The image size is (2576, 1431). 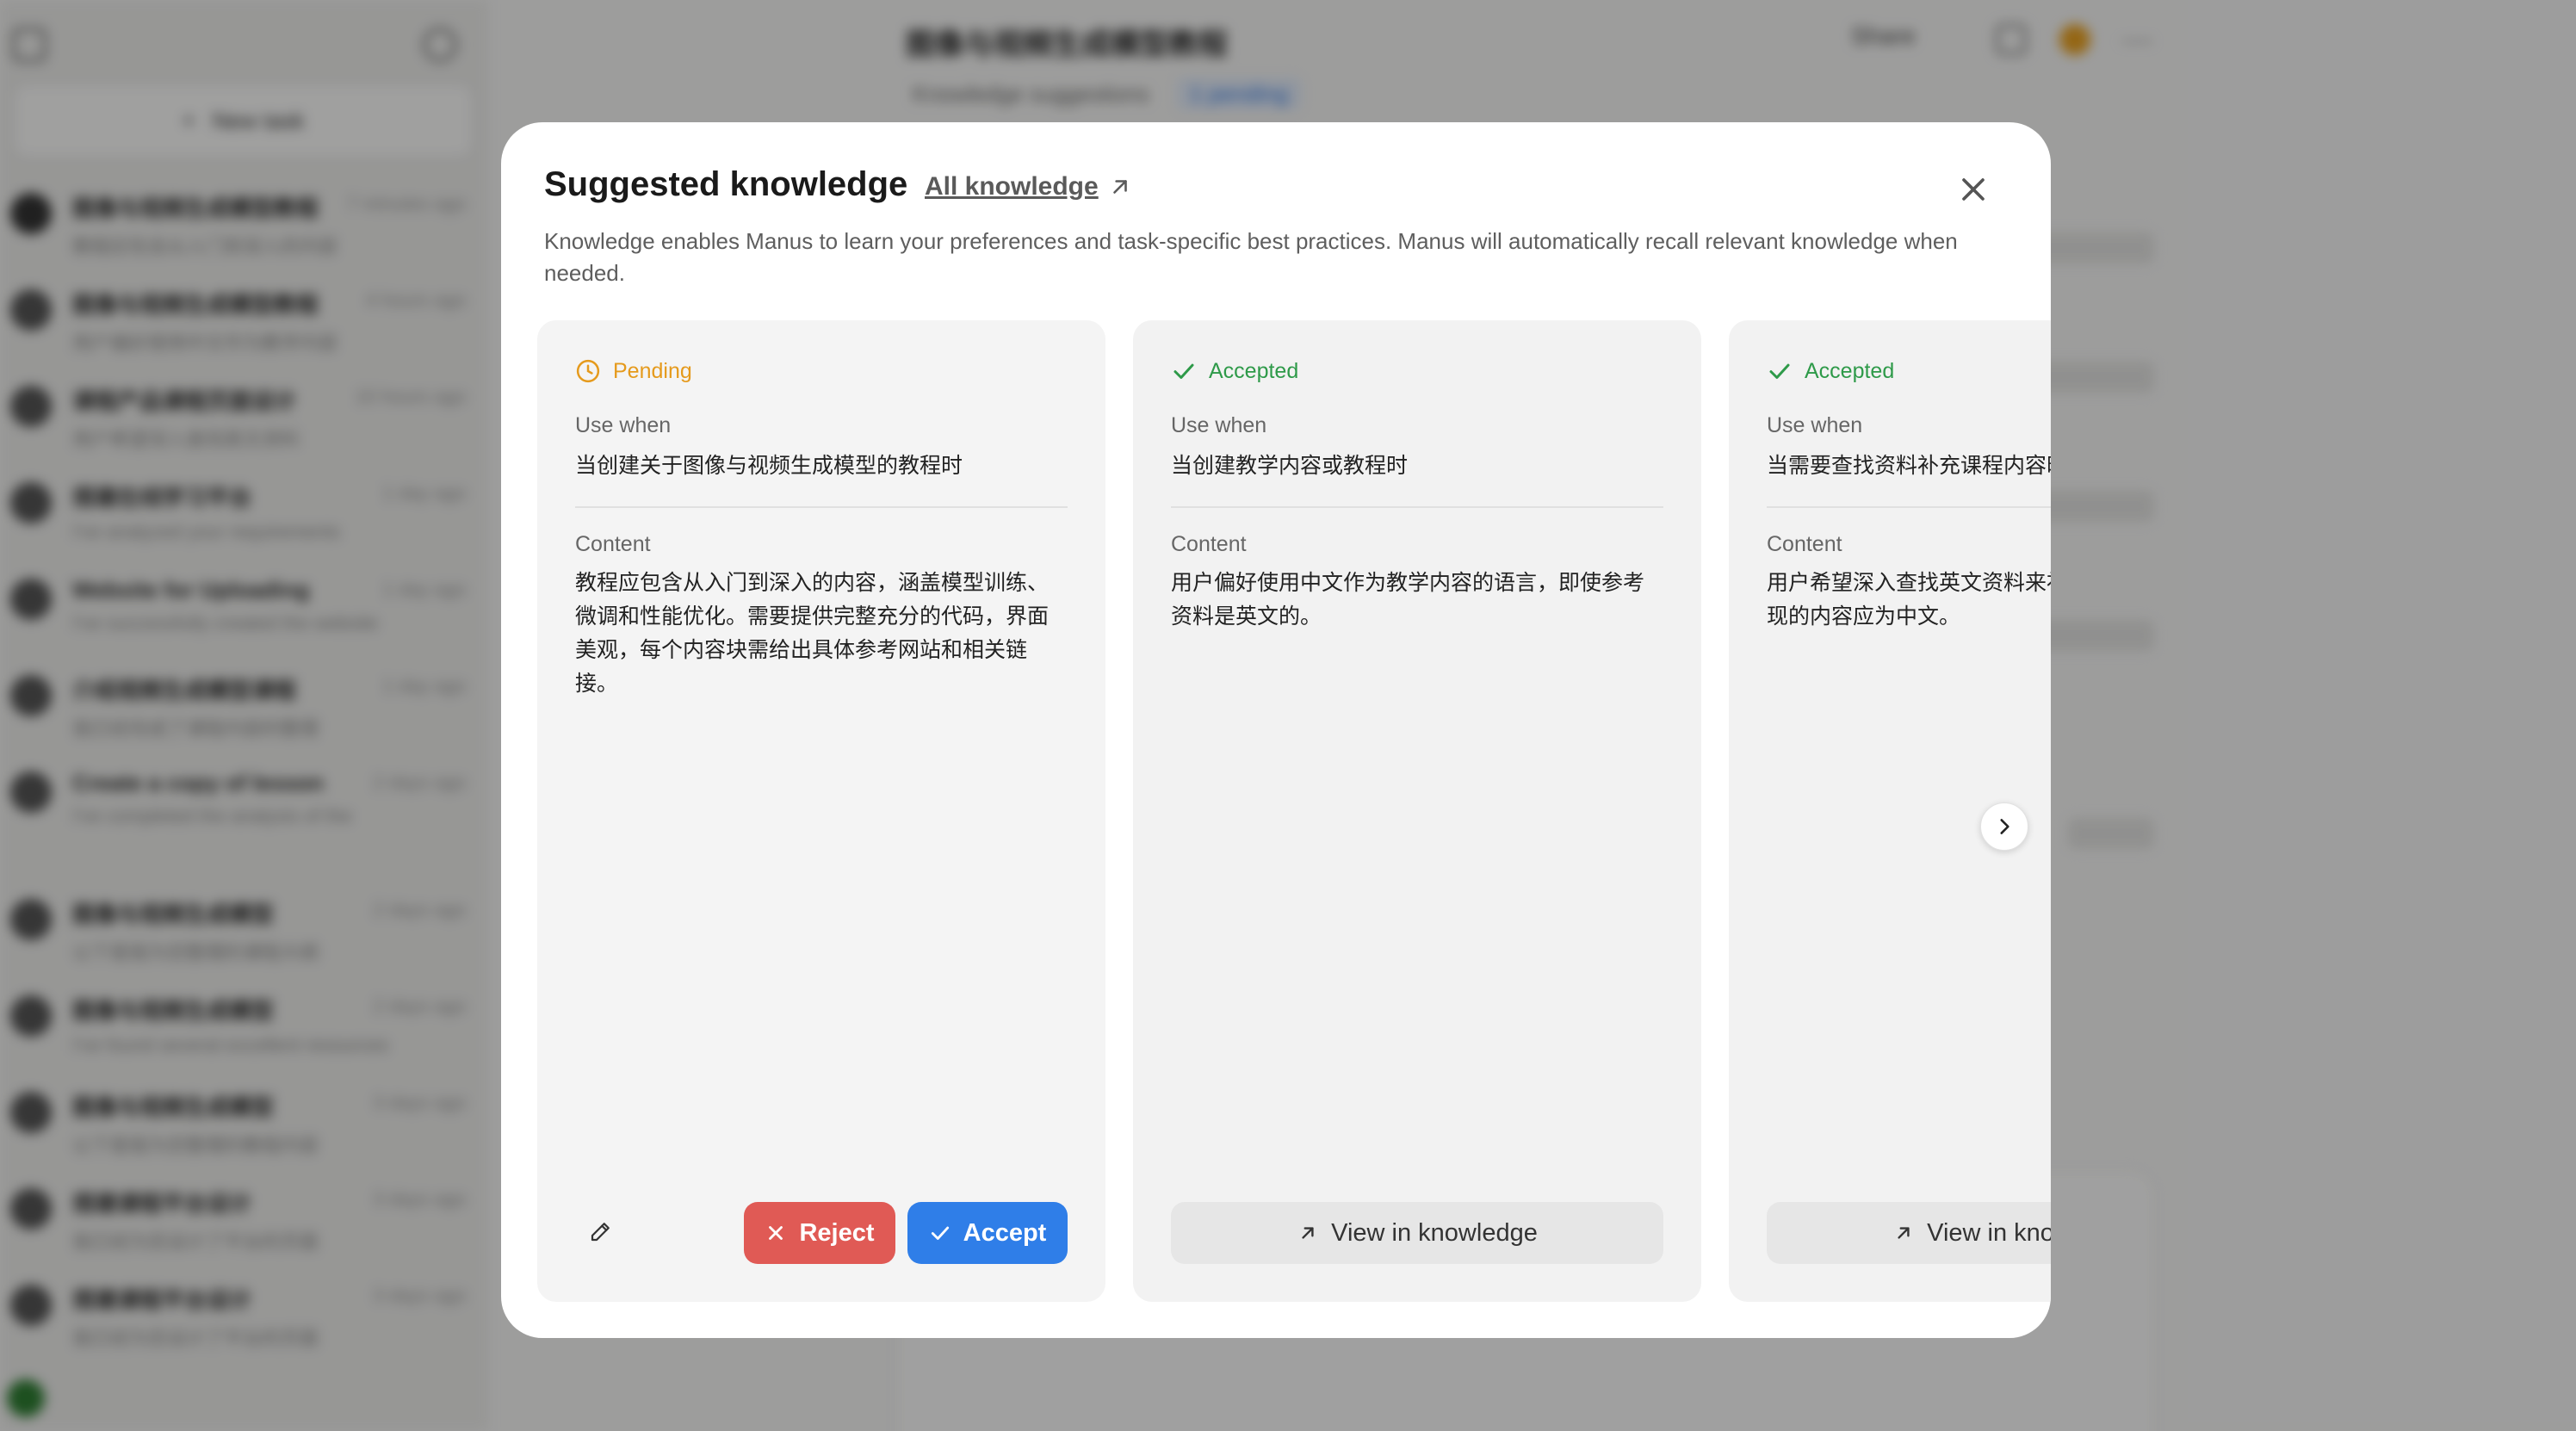 I want to click on x-icon, so click(x=776, y=1233).